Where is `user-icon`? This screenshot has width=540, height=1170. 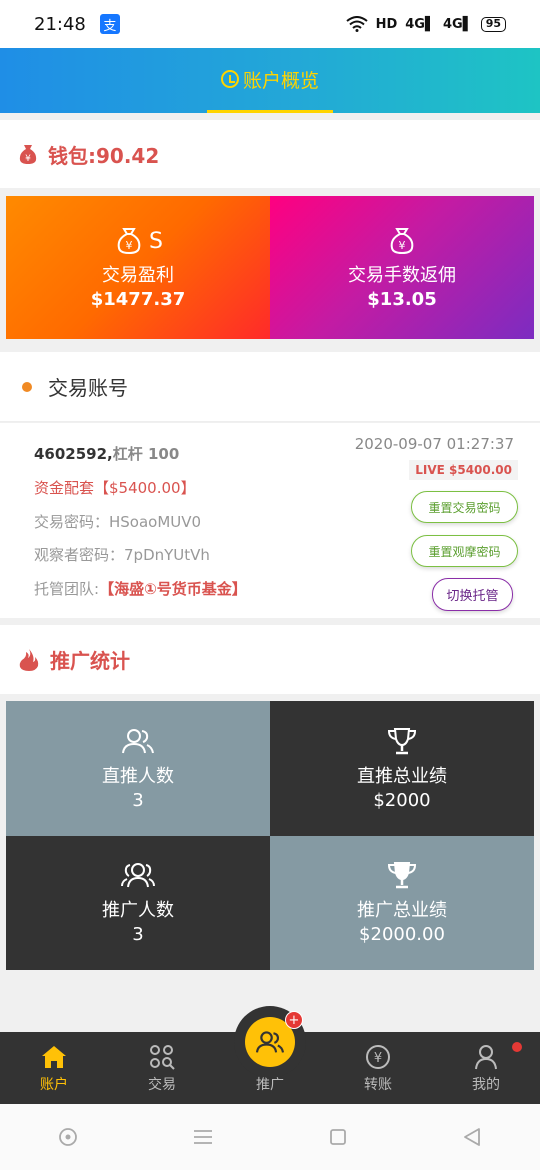
user-icon is located at coordinates (486, 1057).